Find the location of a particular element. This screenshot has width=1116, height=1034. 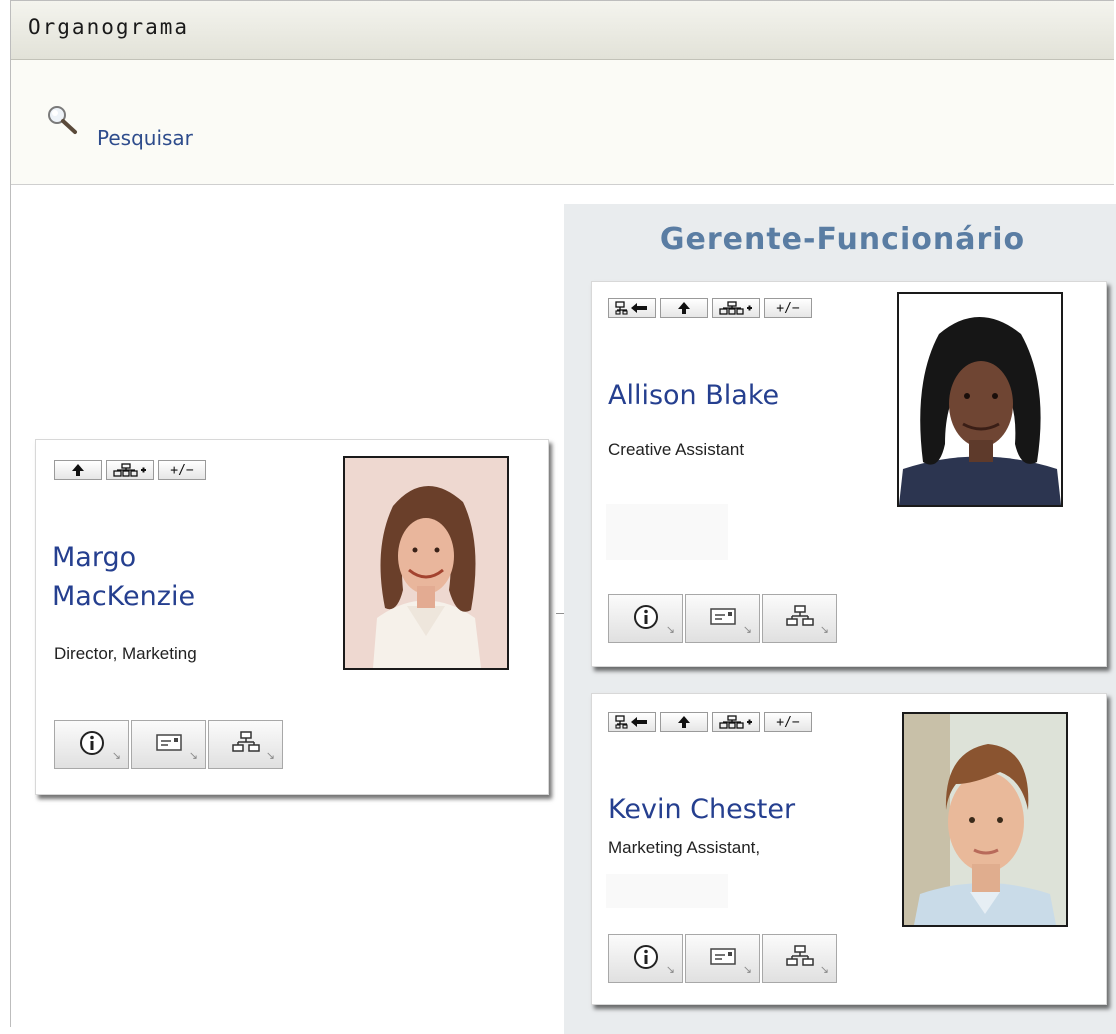

title-bar: Organograma is located at coordinates (562, 30).